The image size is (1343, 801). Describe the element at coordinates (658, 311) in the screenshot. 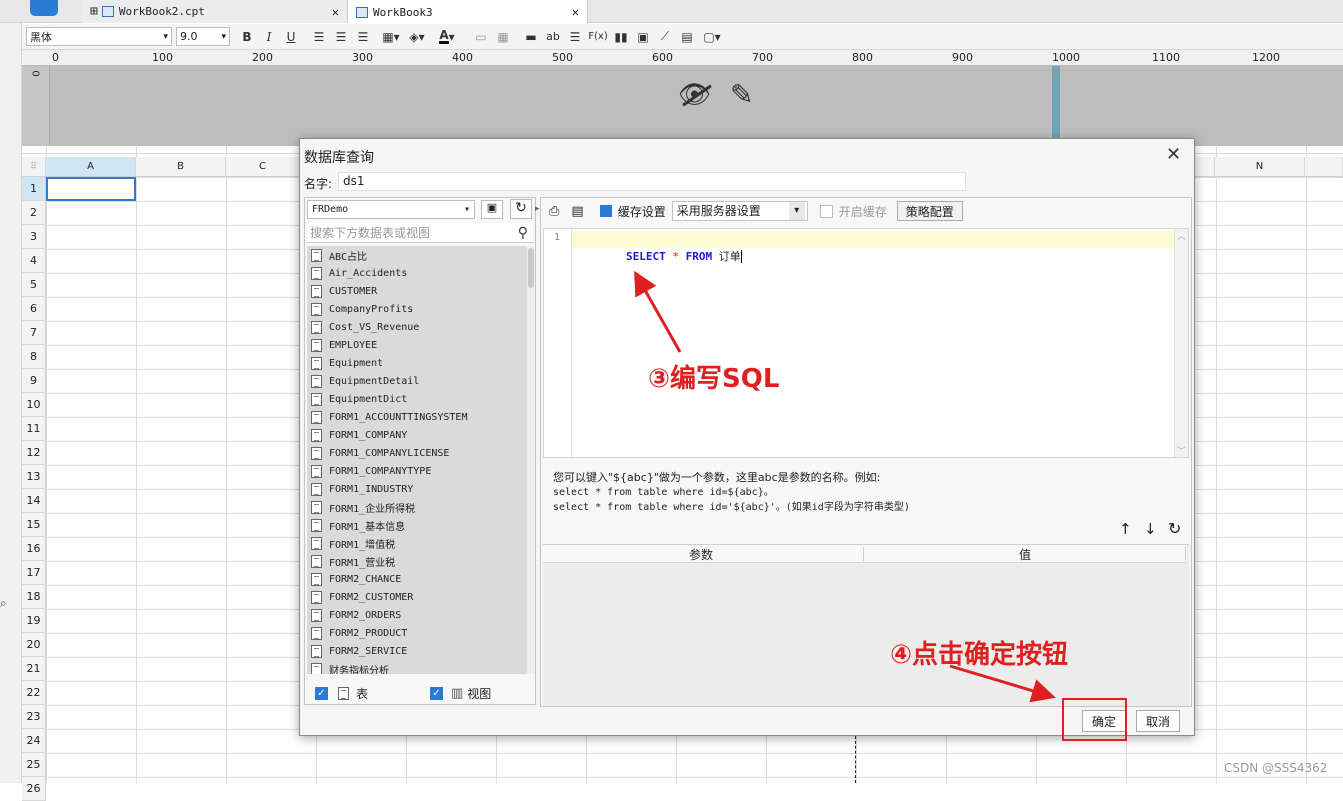

I see `arrow-to-sql` at that location.